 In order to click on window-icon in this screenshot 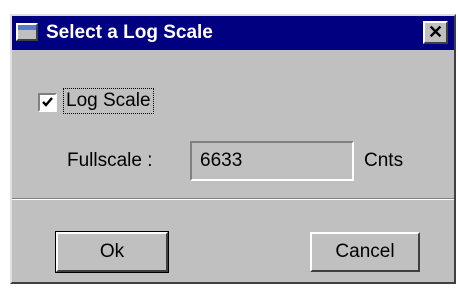, I will do `click(27, 32)`.